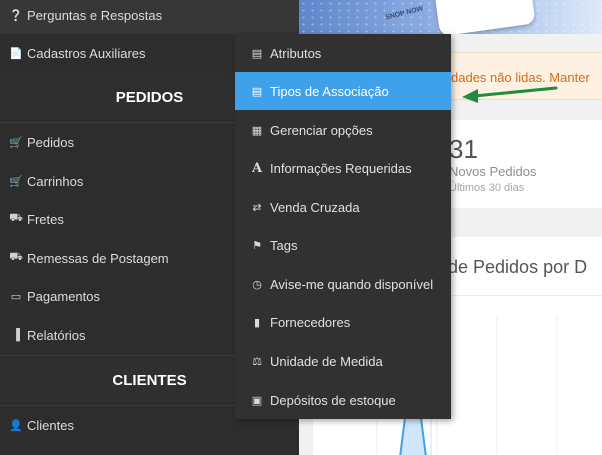 Image resolution: width=602 pixels, height=455 pixels. What do you see at coordinates (284, 245) in the screenshot?
I see `submenu-item-label: Tags` at bounding box center [284, 245].